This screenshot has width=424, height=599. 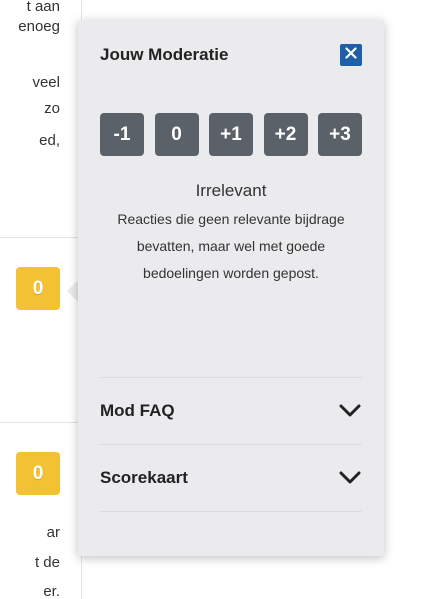 I want to click on score-button-minus-1: -1, so click(x=122, y=134).